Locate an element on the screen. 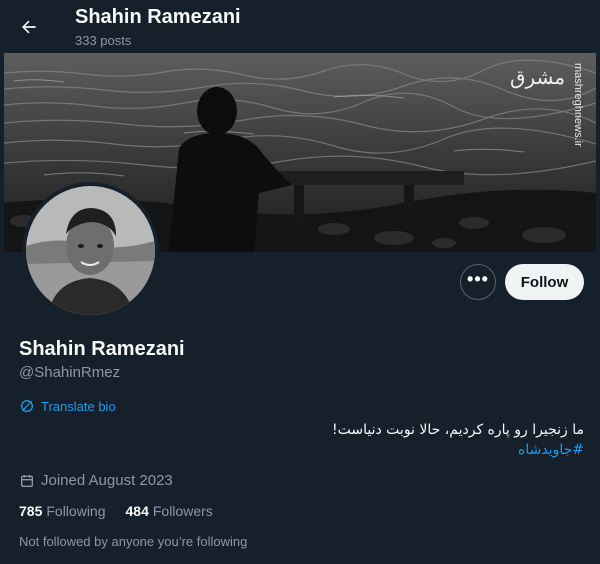  top-bar: Shahin Ramezani 333 posts is located at coordinates (300, 26).